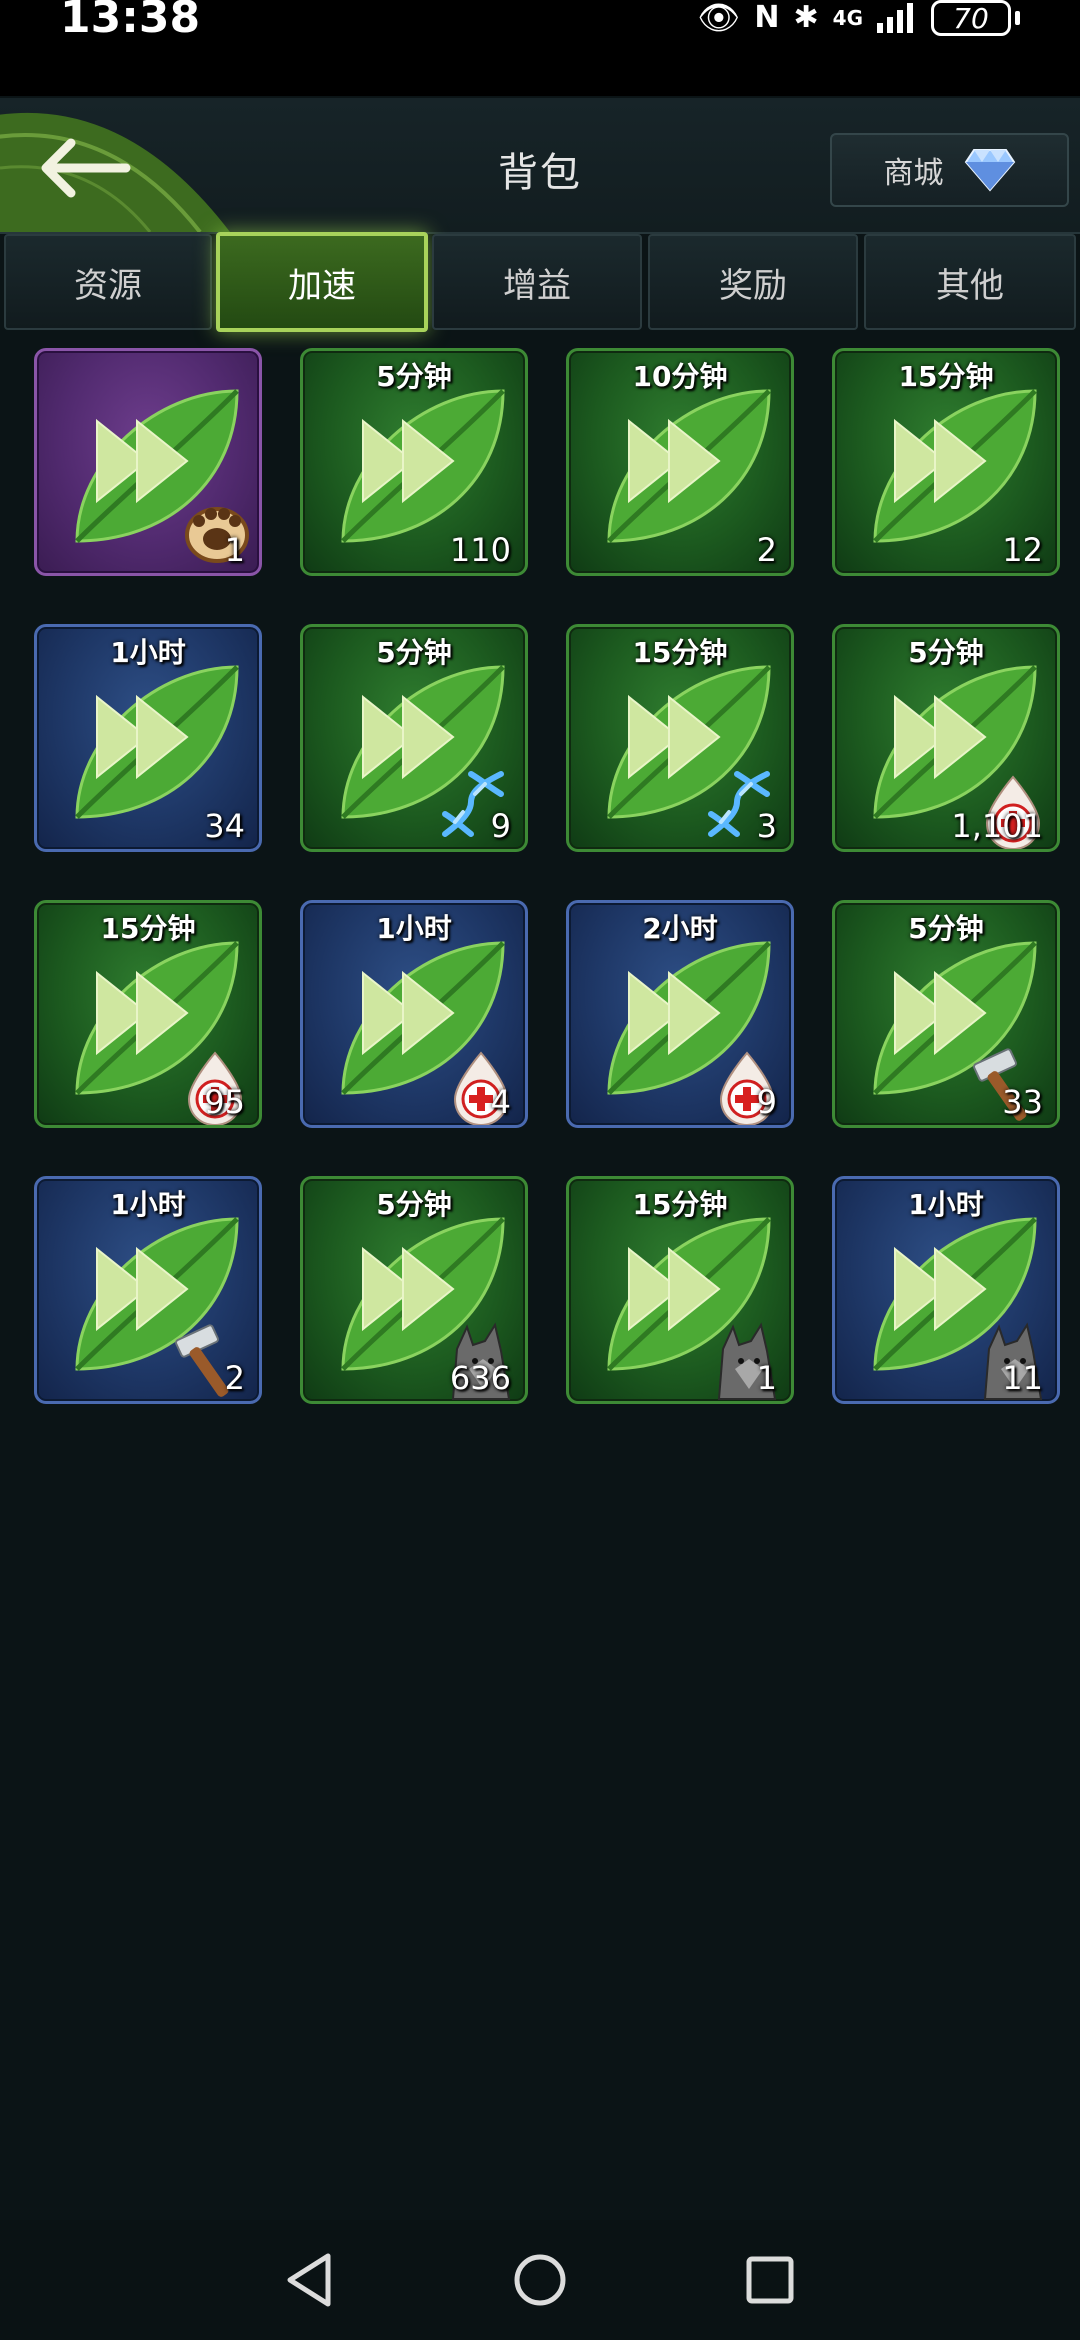 Image resolution: width=1080 pixels, height=2340 pixels. What do you see at coordinates (1022, 1102) in the screenshot?
I see `item-quantity: 33` at bounding box center [1022, 1102].